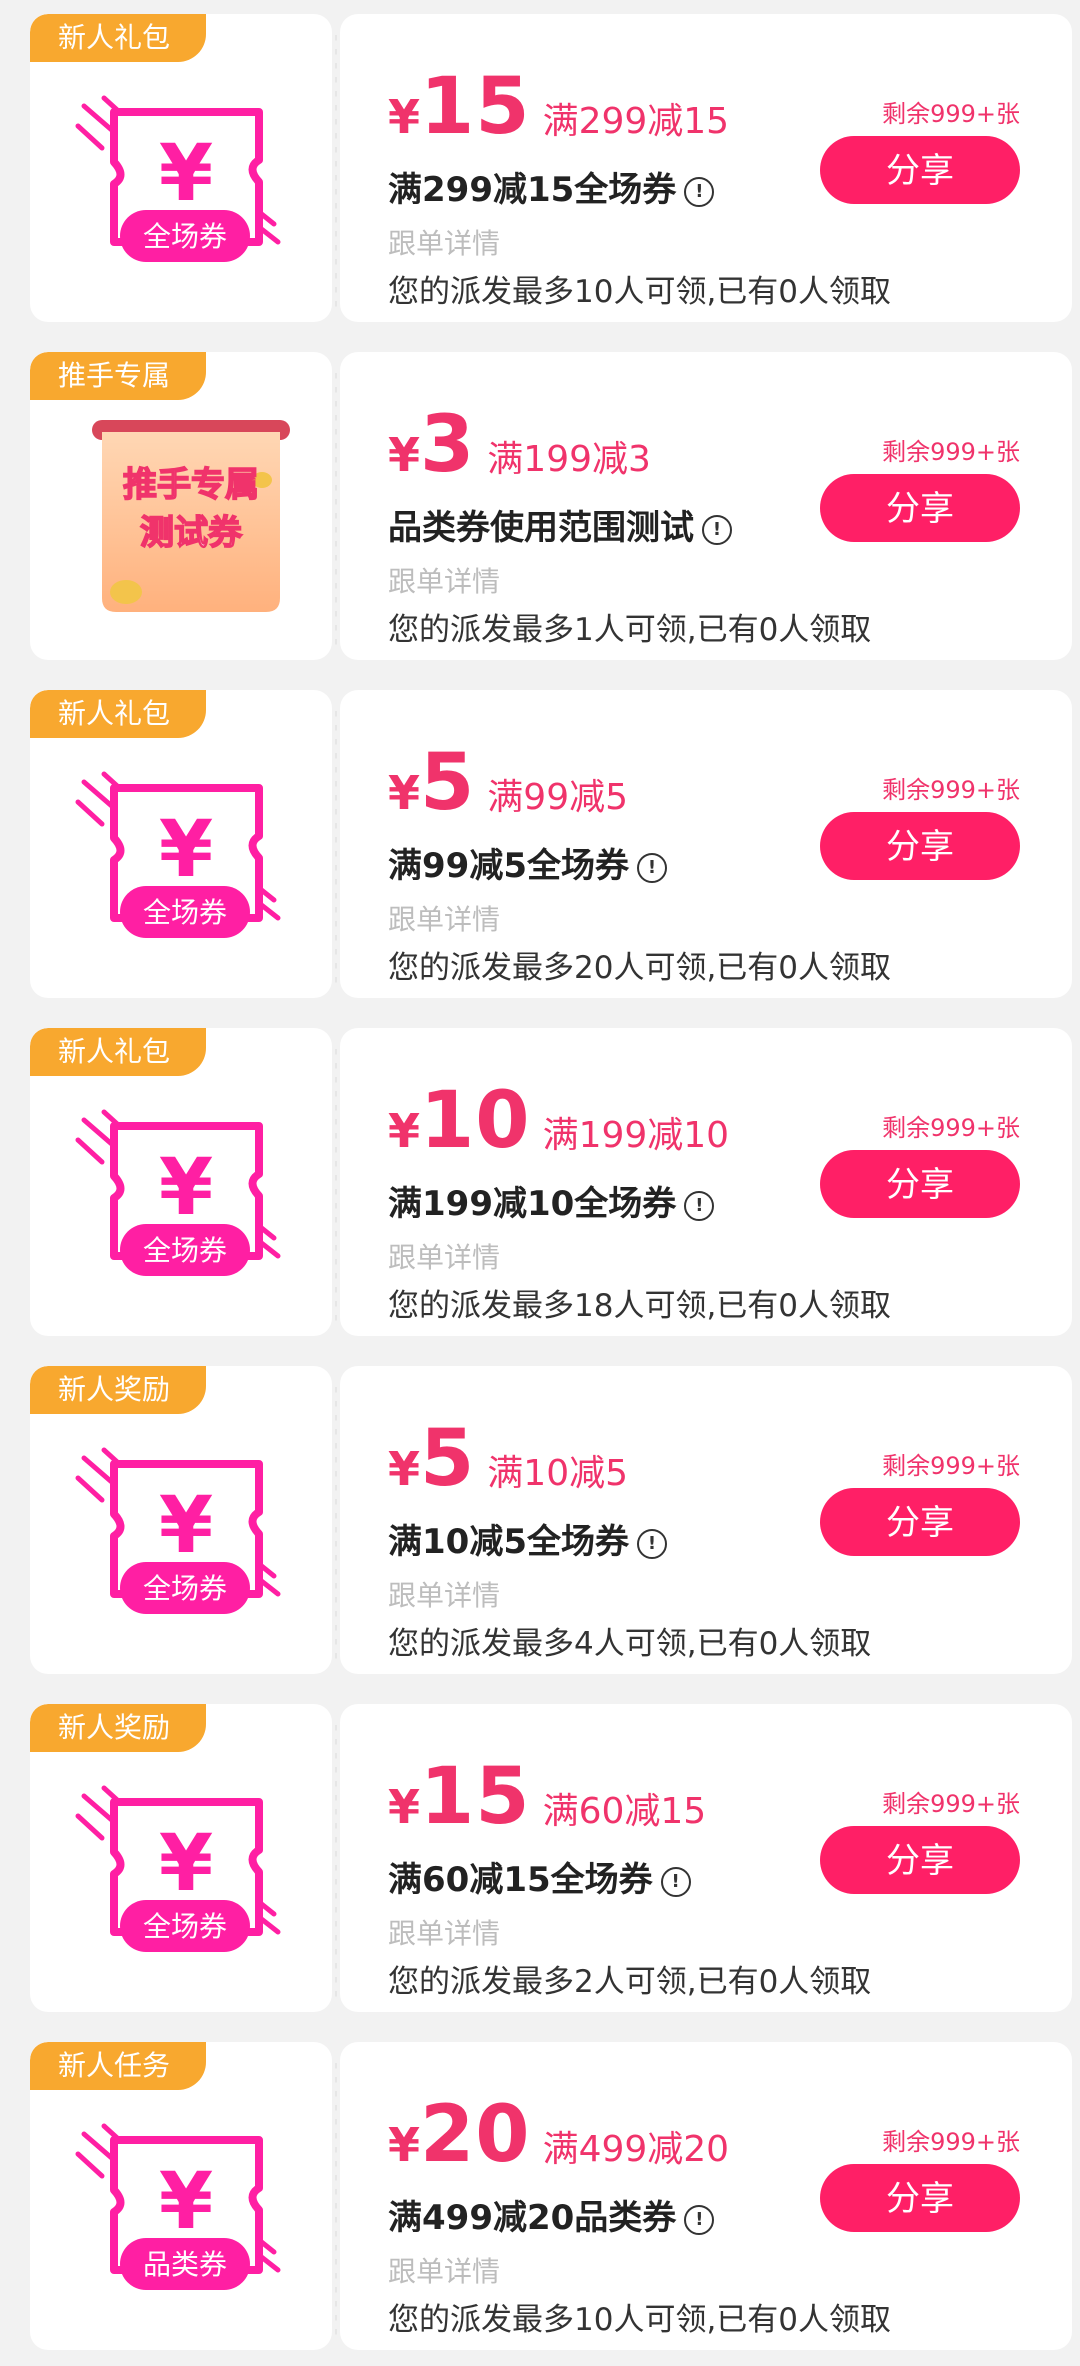 The width and height of the screenshot is (1080, 2366). I want to click on coupon-name-text: 品类券使用范围测试, so click(541, 528).